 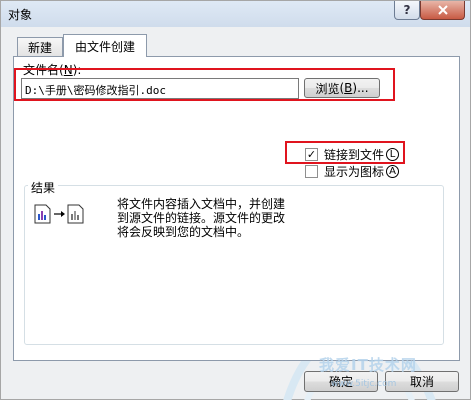 What do you see at coordinates (20, 15) in the screenshot?
I see `window-title: 对象` at bounding box center [20, 15].